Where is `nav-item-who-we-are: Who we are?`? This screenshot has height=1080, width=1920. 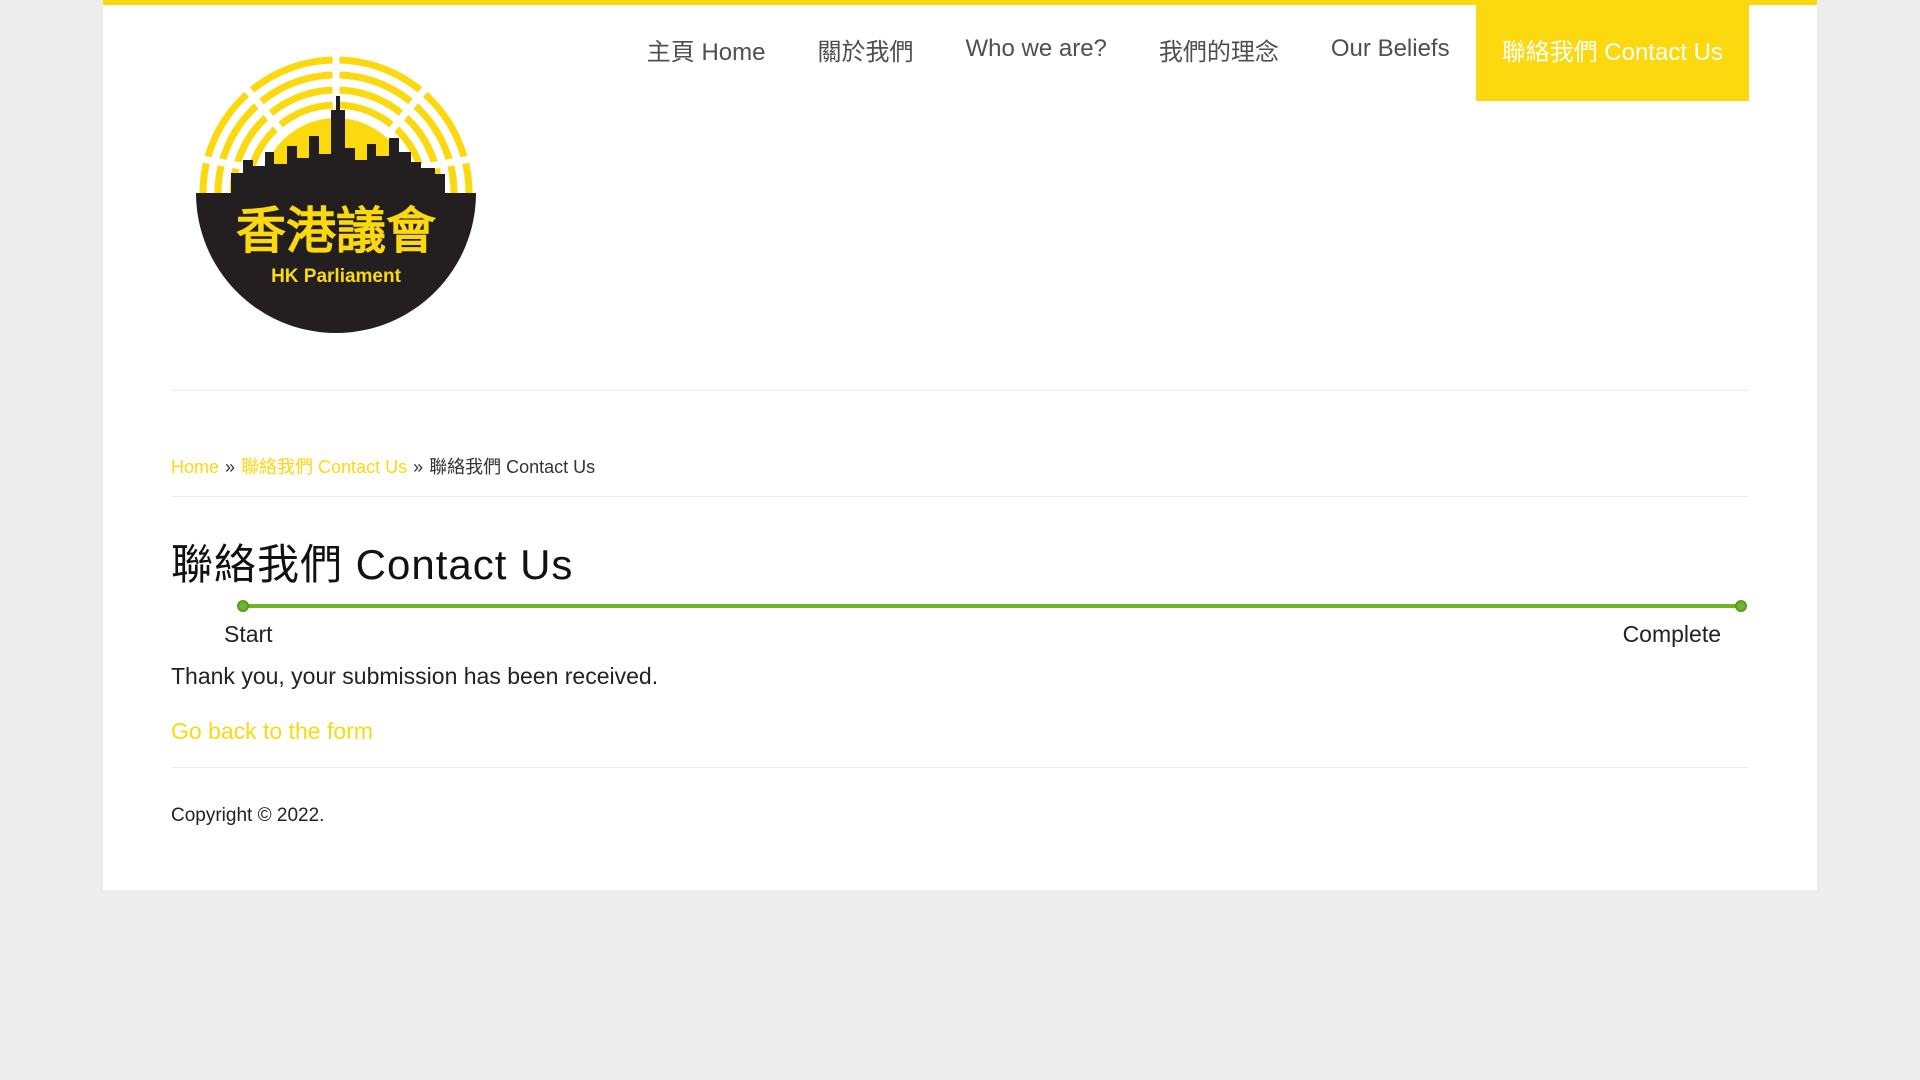 nav-item-who-we-are: Who we are? is located at coordinates (1035, 53).